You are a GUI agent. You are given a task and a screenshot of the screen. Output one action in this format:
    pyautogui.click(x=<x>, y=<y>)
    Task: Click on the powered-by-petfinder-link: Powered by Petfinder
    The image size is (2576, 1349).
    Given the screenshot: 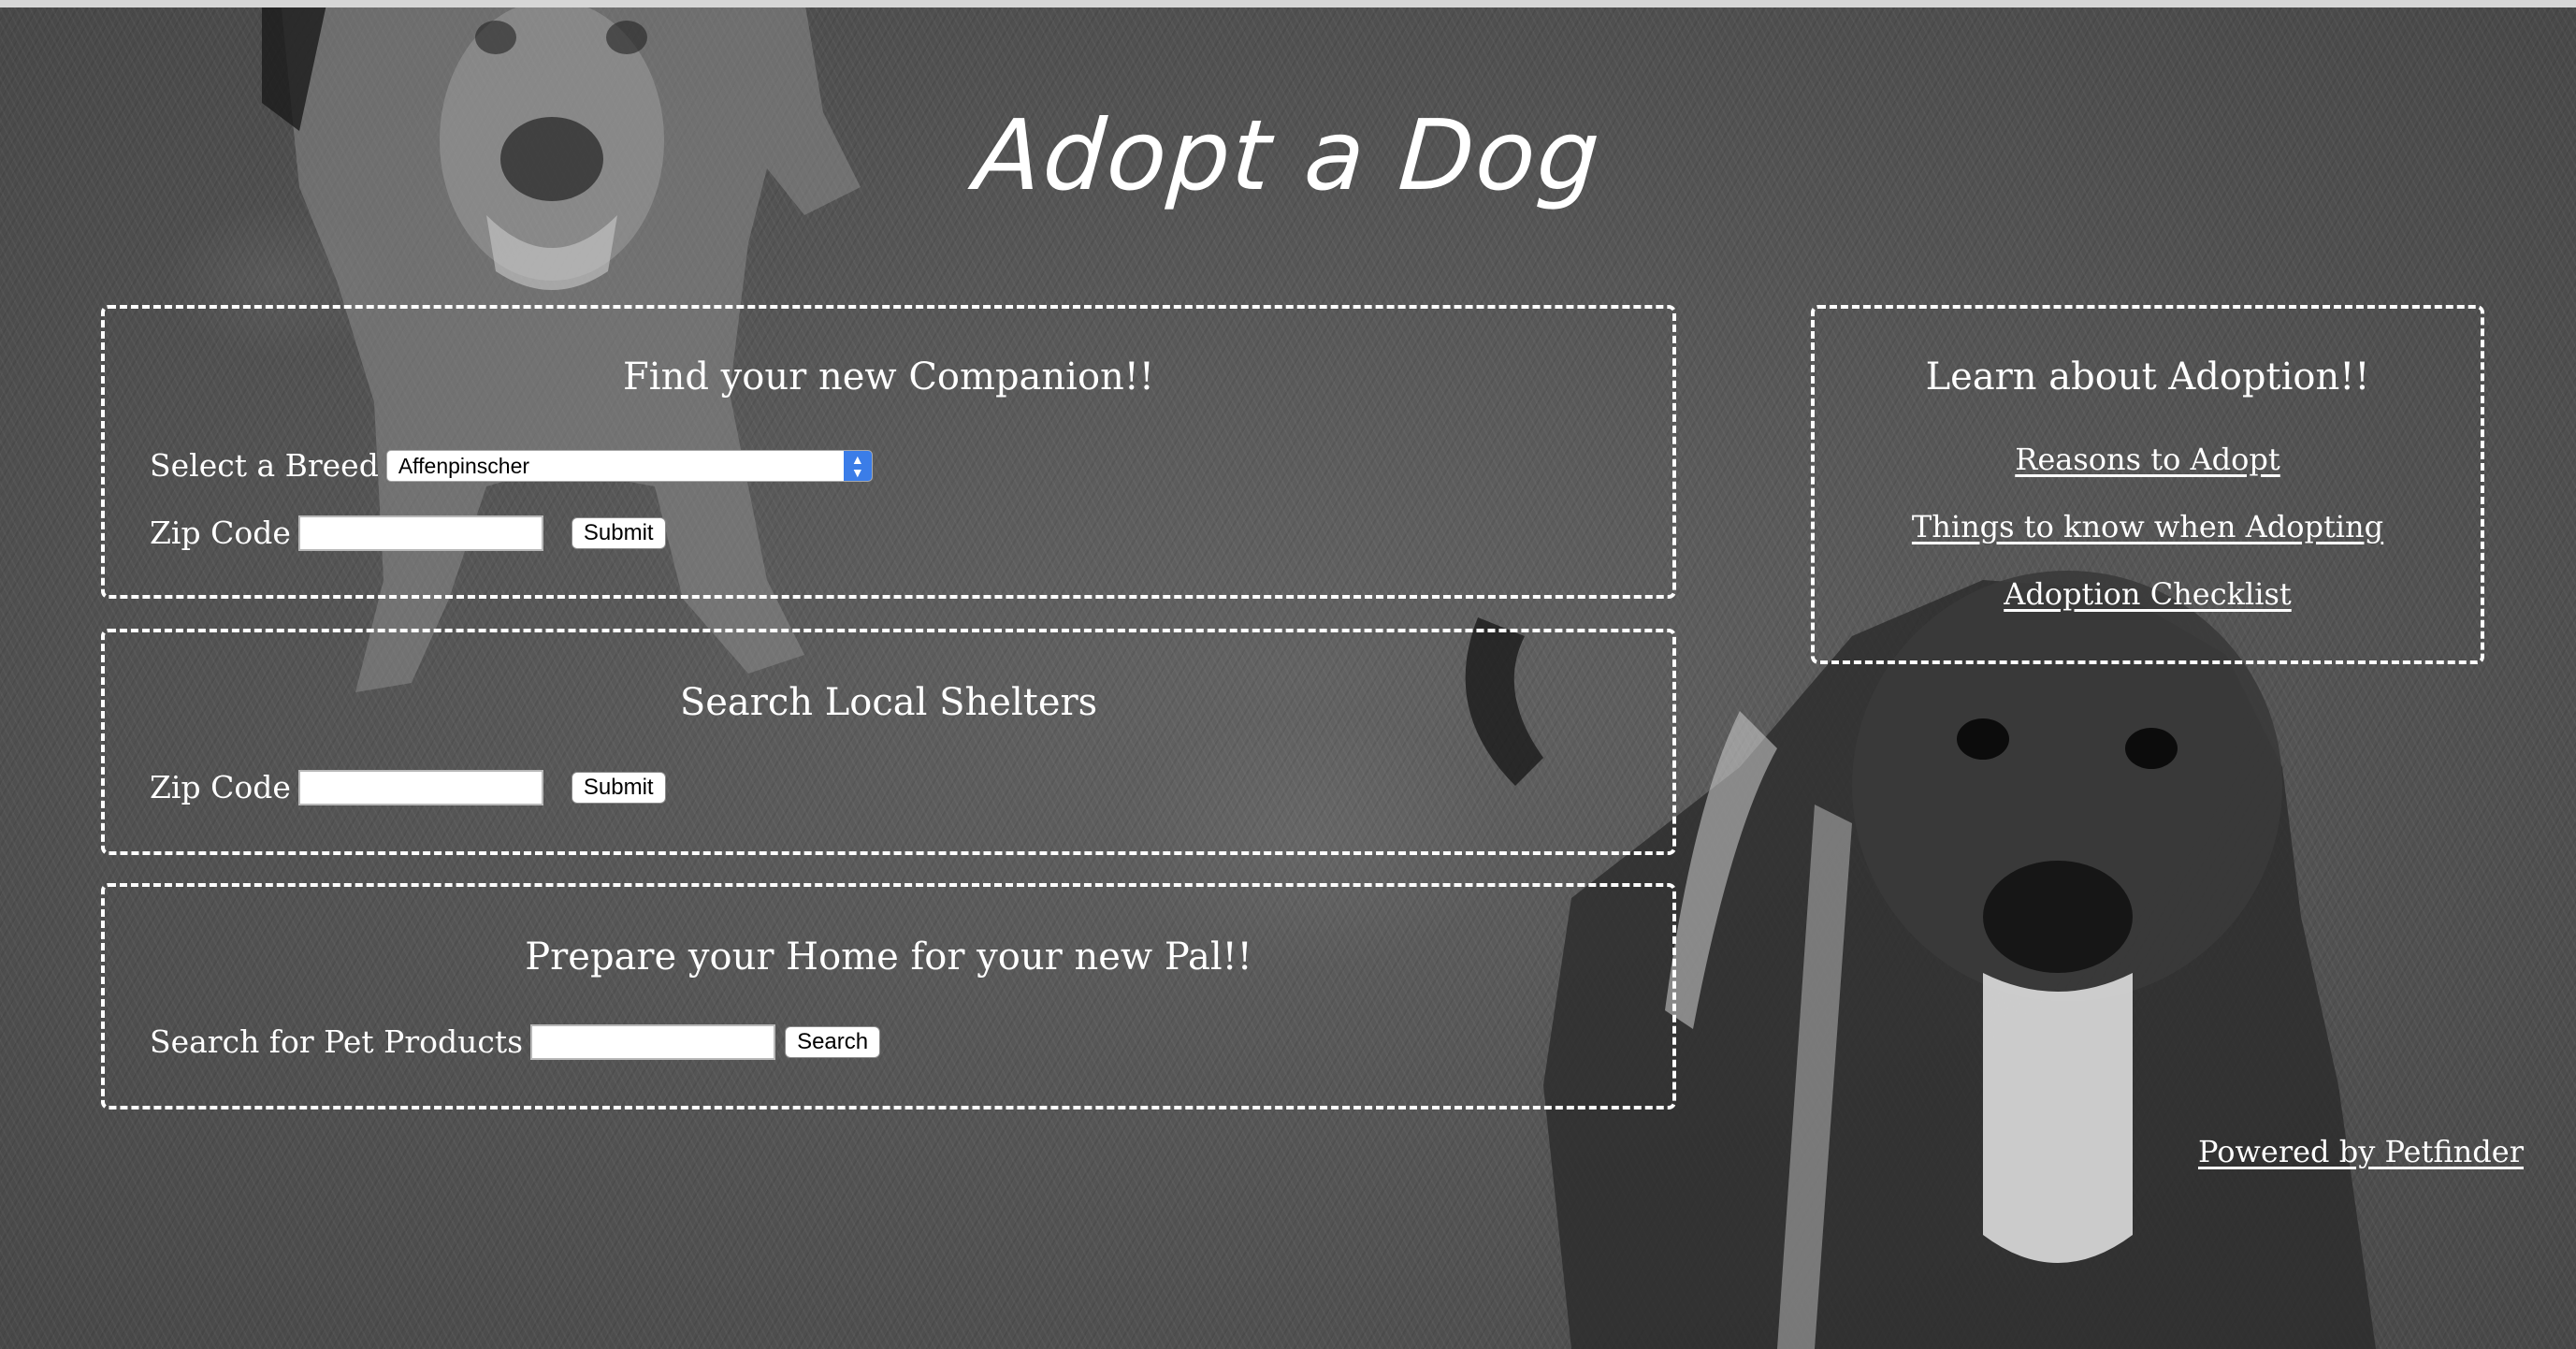 What is the action you would take?
    pyautogui.click(x=2361, y=1151)
    